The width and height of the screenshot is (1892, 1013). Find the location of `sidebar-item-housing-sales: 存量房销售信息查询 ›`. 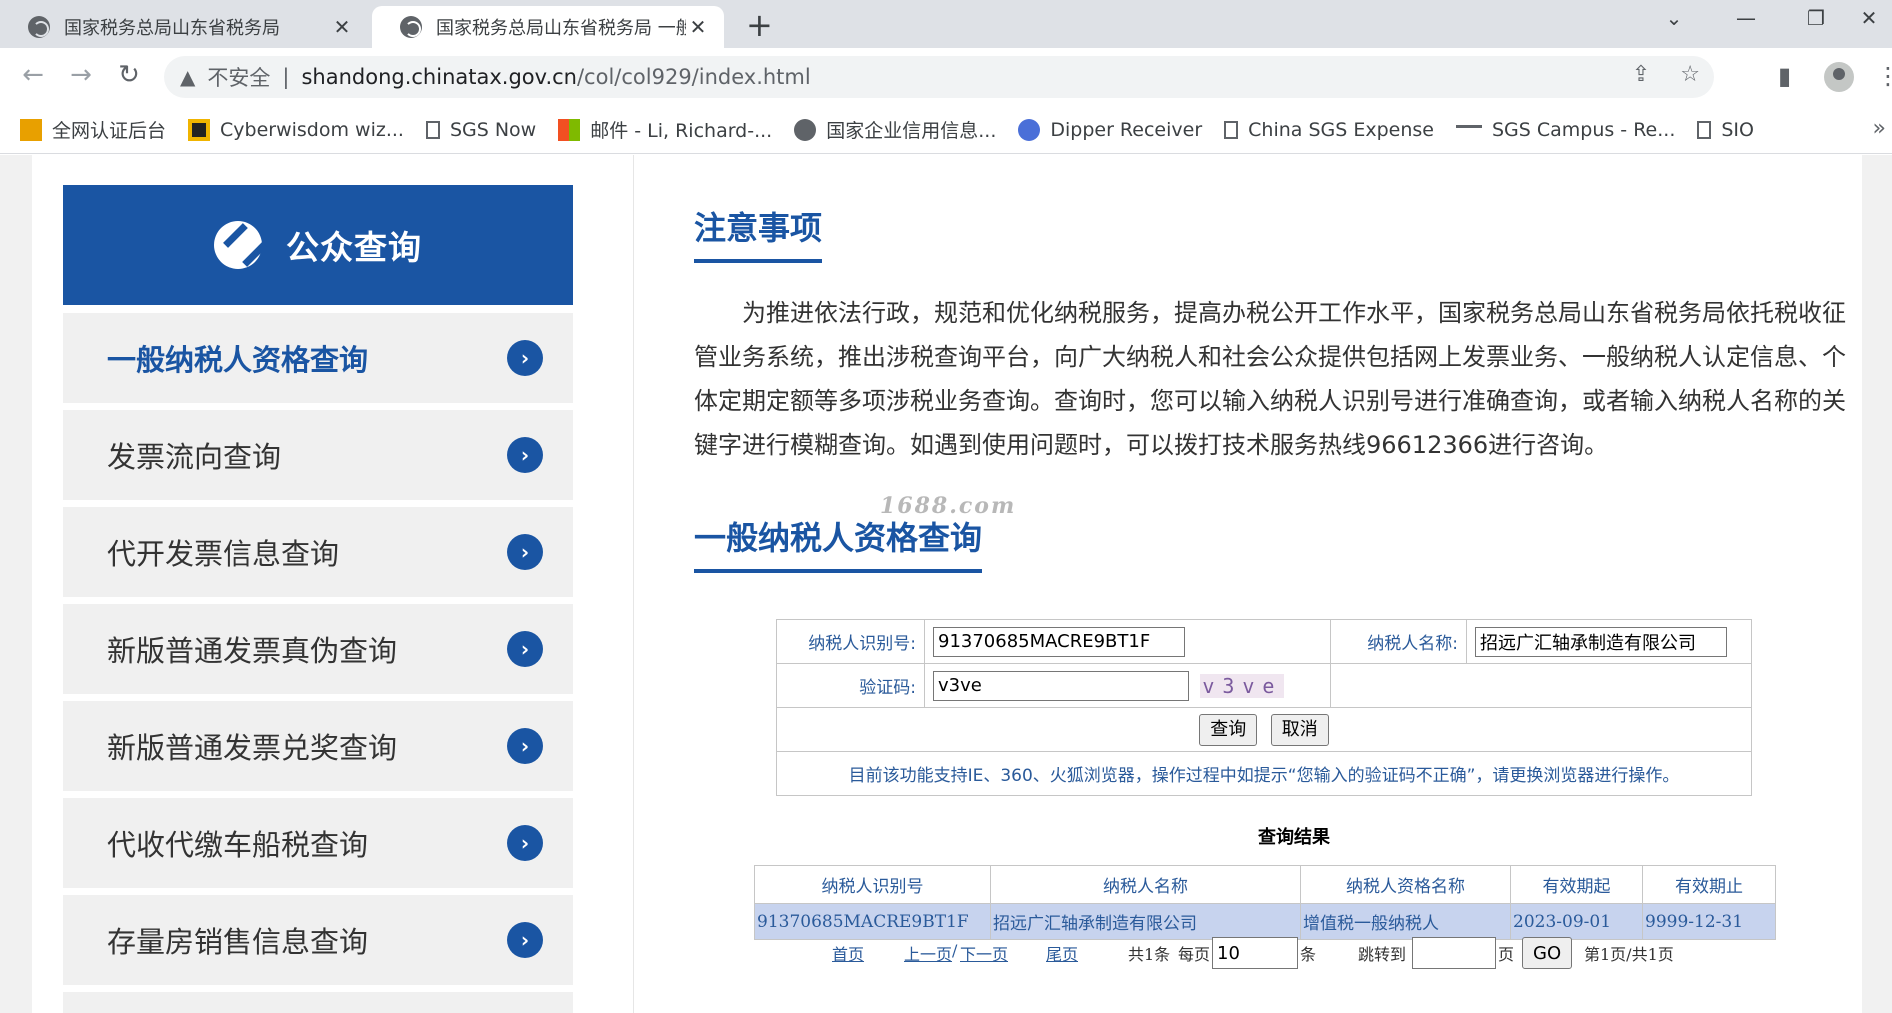

sidebar-item-housing-sales: 存量房销售信息查询 › is located at coordinates (318, 940).